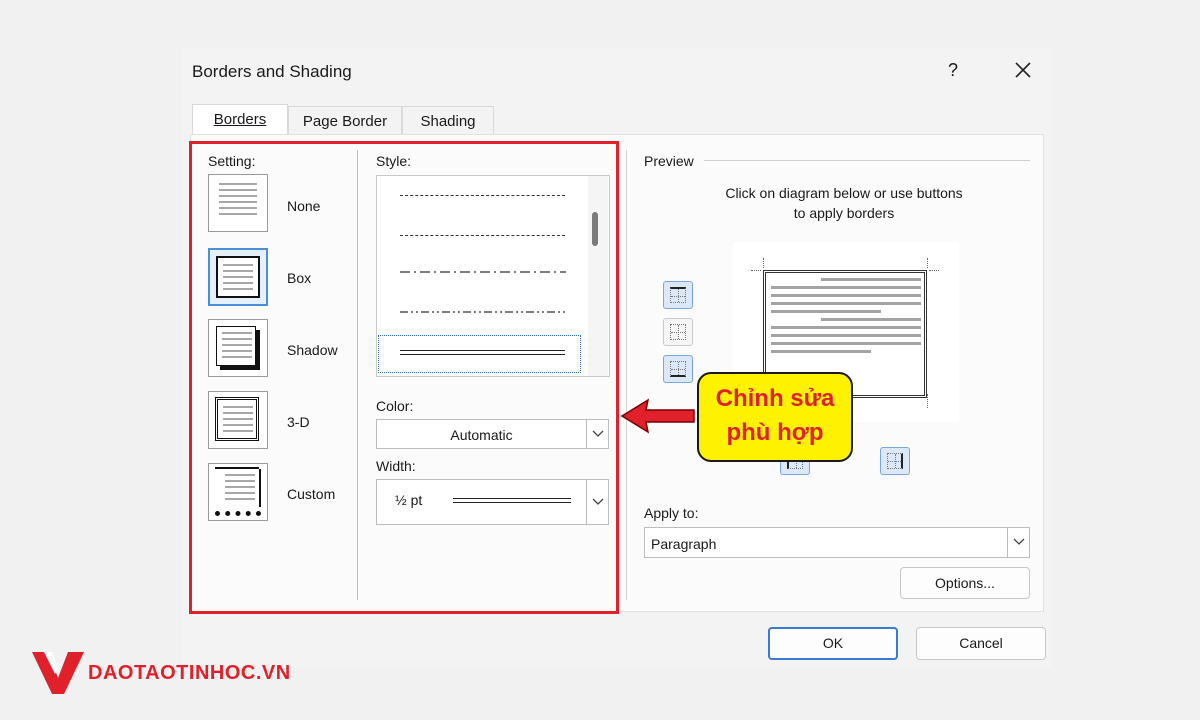 This screenshot has height=720, width=1200. I want to click on apply-to-dropdown: Paragraph, so click(837, 542).